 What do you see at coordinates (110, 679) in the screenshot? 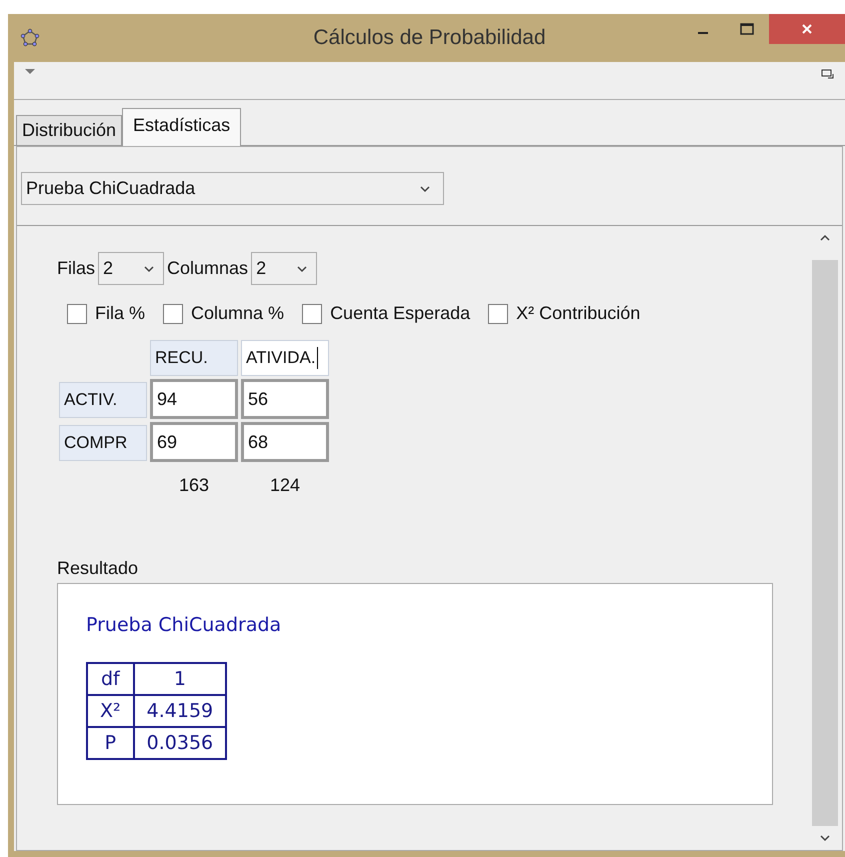
I see `statistic-name: df` at bounding box center [110, 679].